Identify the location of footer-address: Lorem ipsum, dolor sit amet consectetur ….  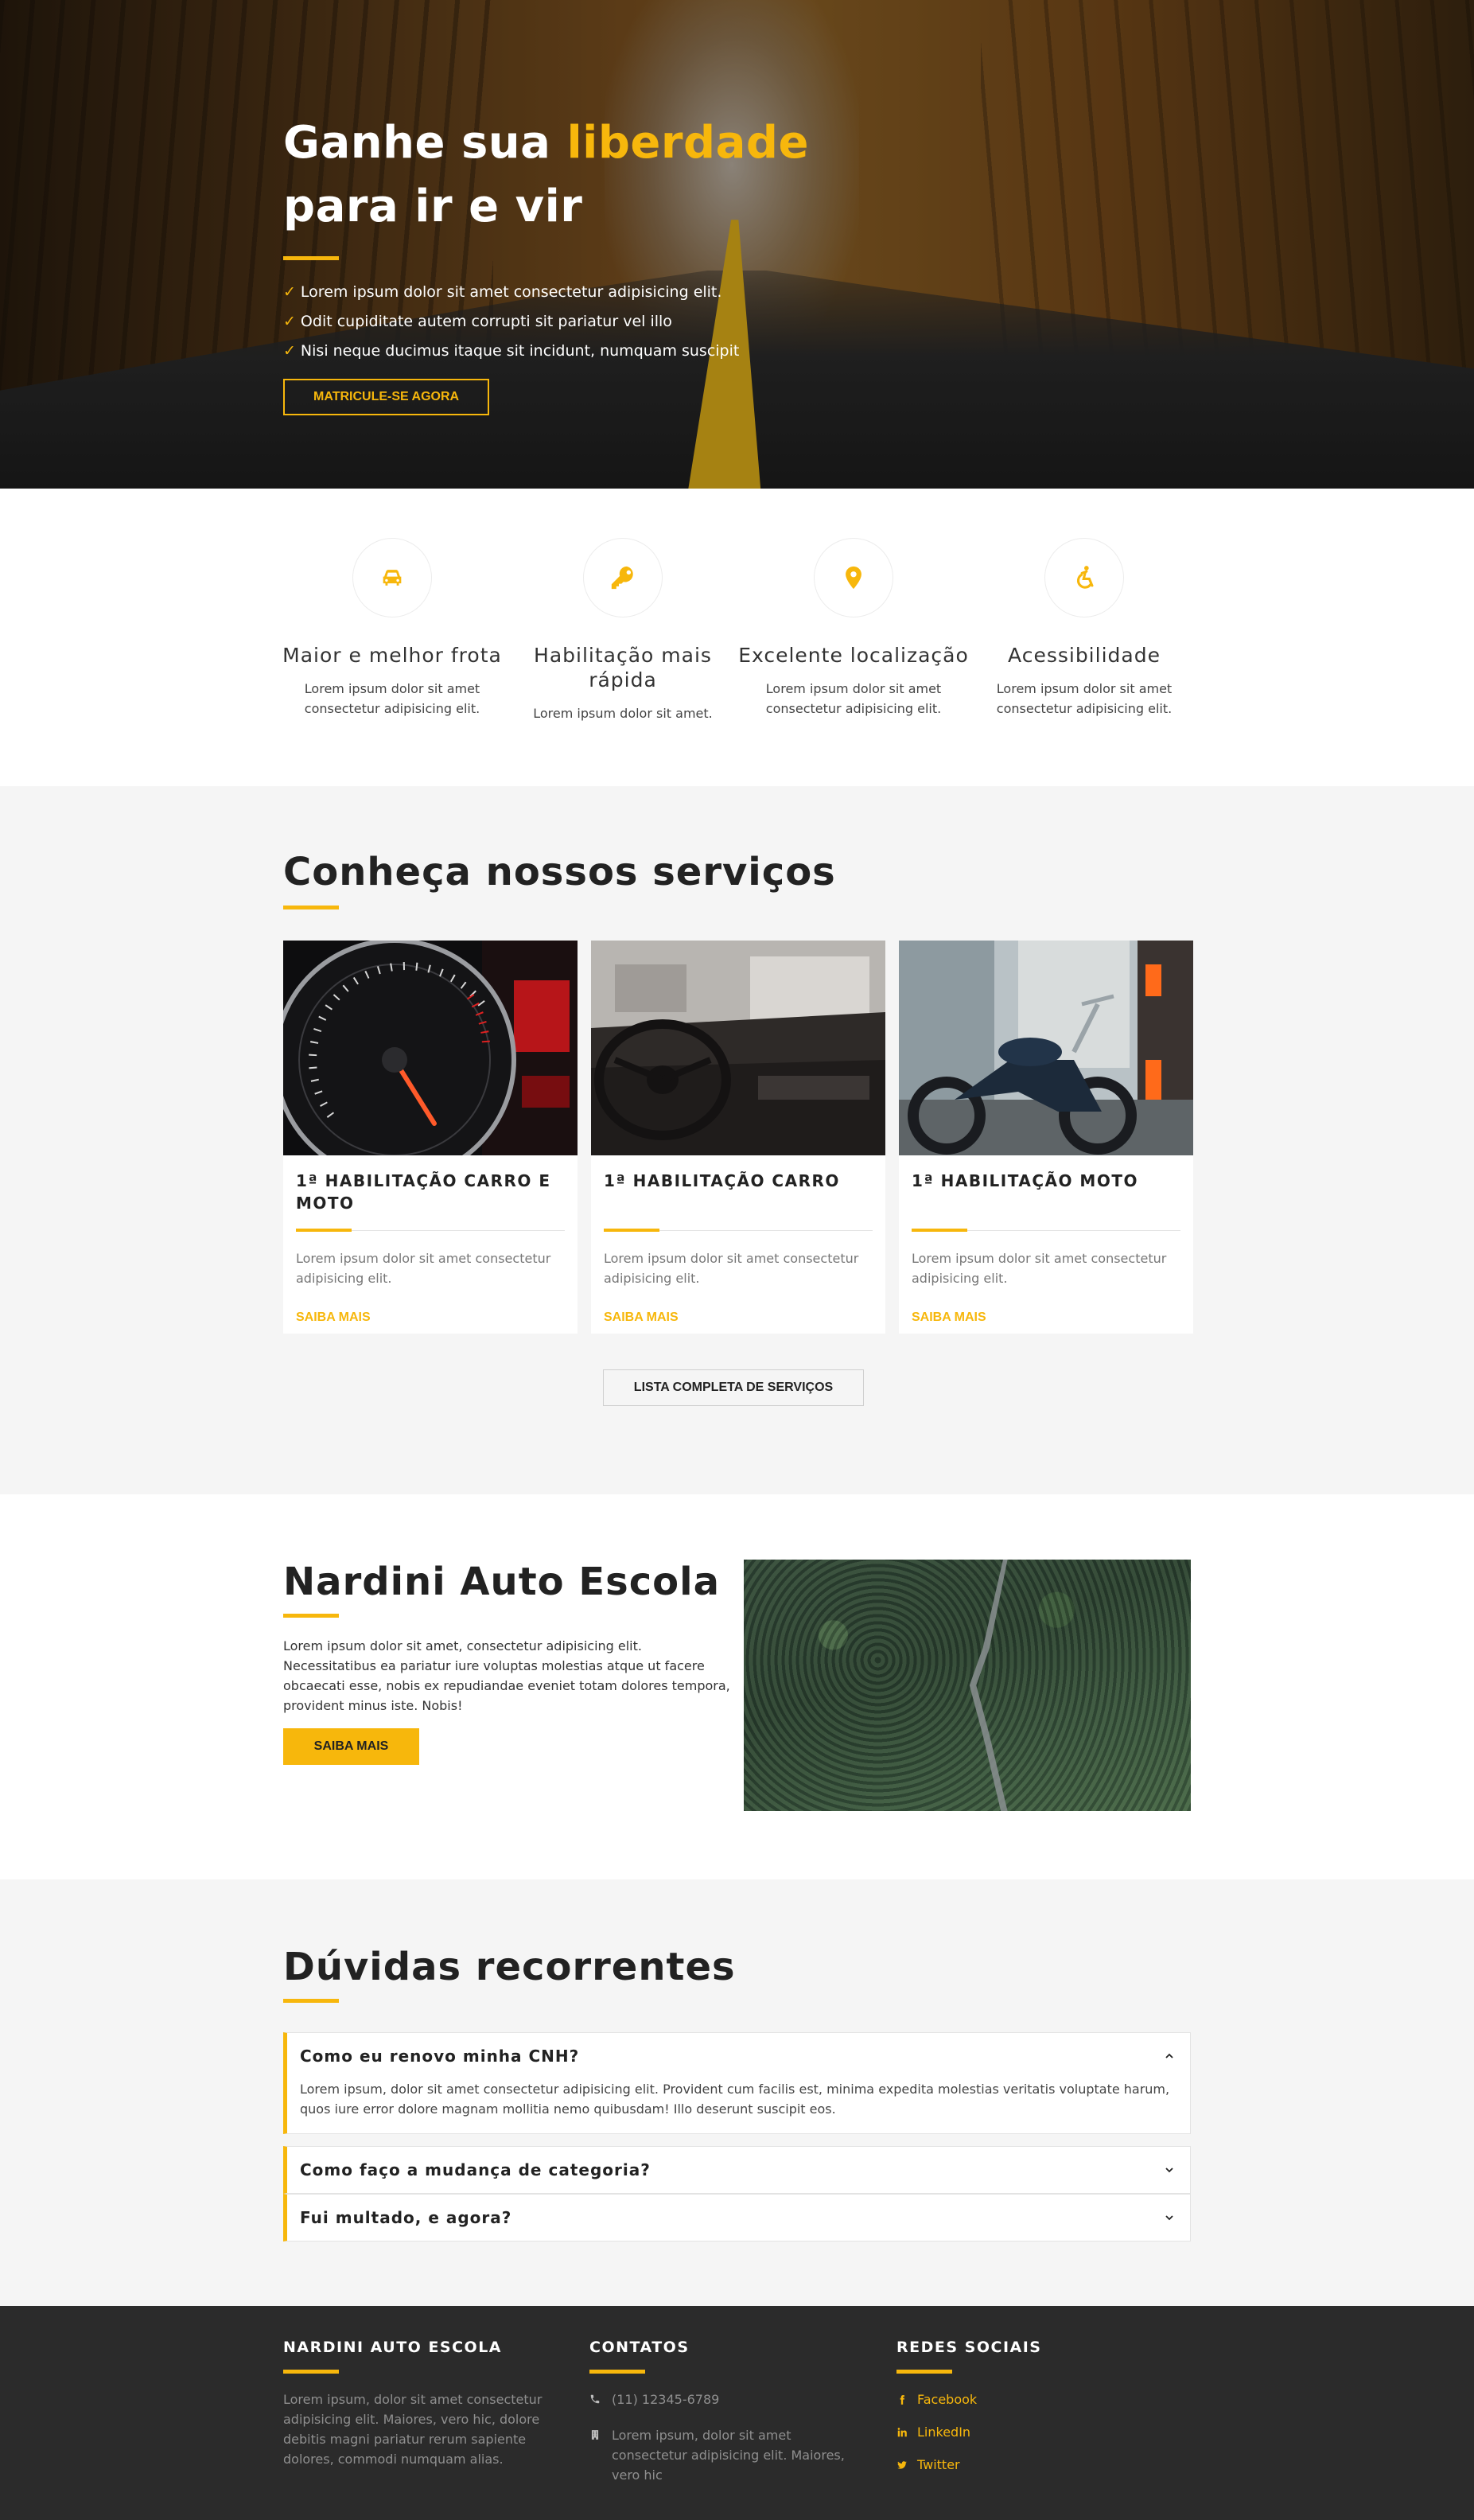
(724, 2455).